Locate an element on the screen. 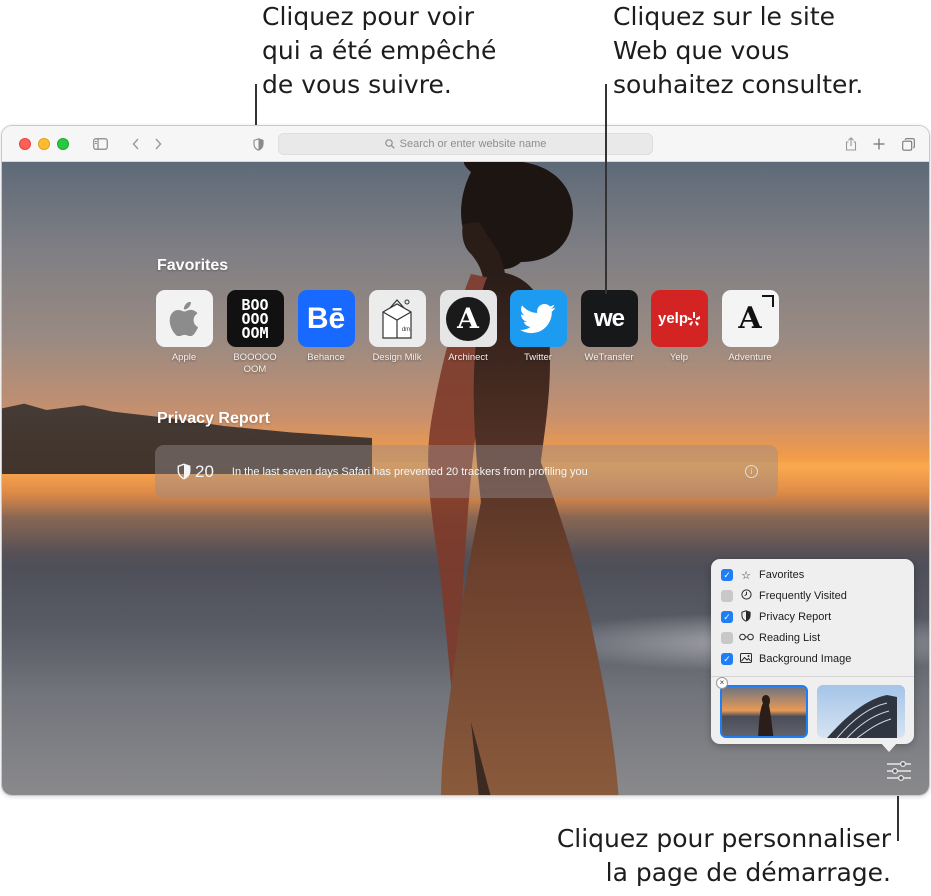 The image size is (931, 896). chevron-right-icon is located at coordinates (158, 144).